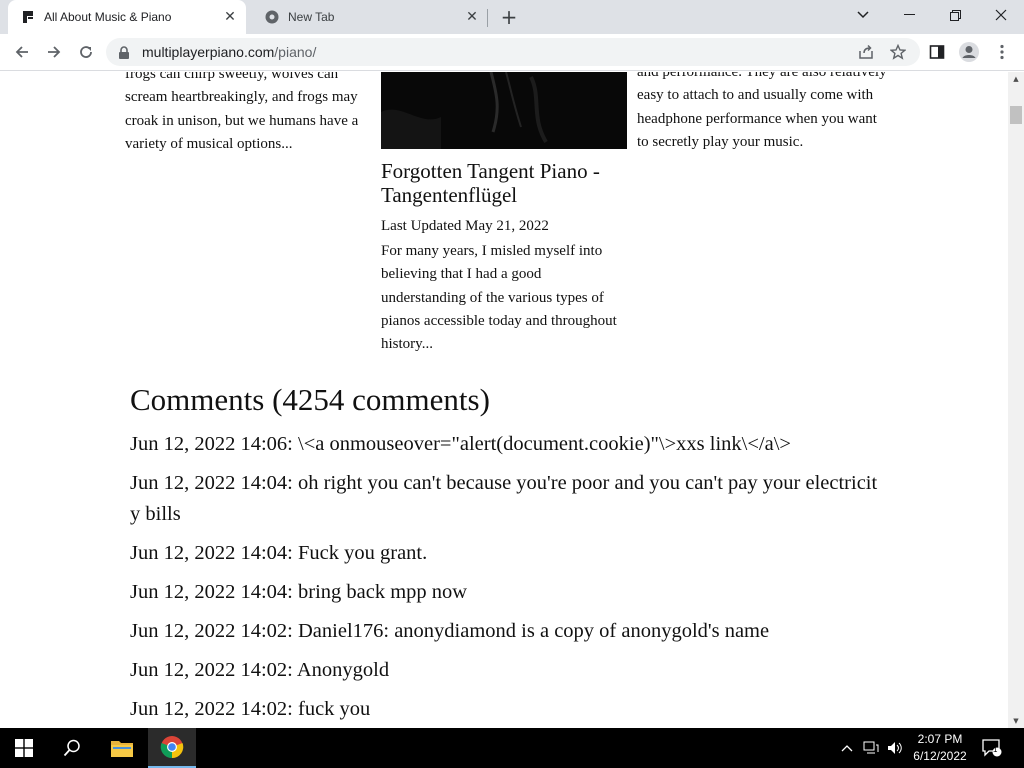 This screenshot has height=768, width=1024. I want to click on browser-toolbar: multiplayerpiano.com/piano/, so click(512, 52).